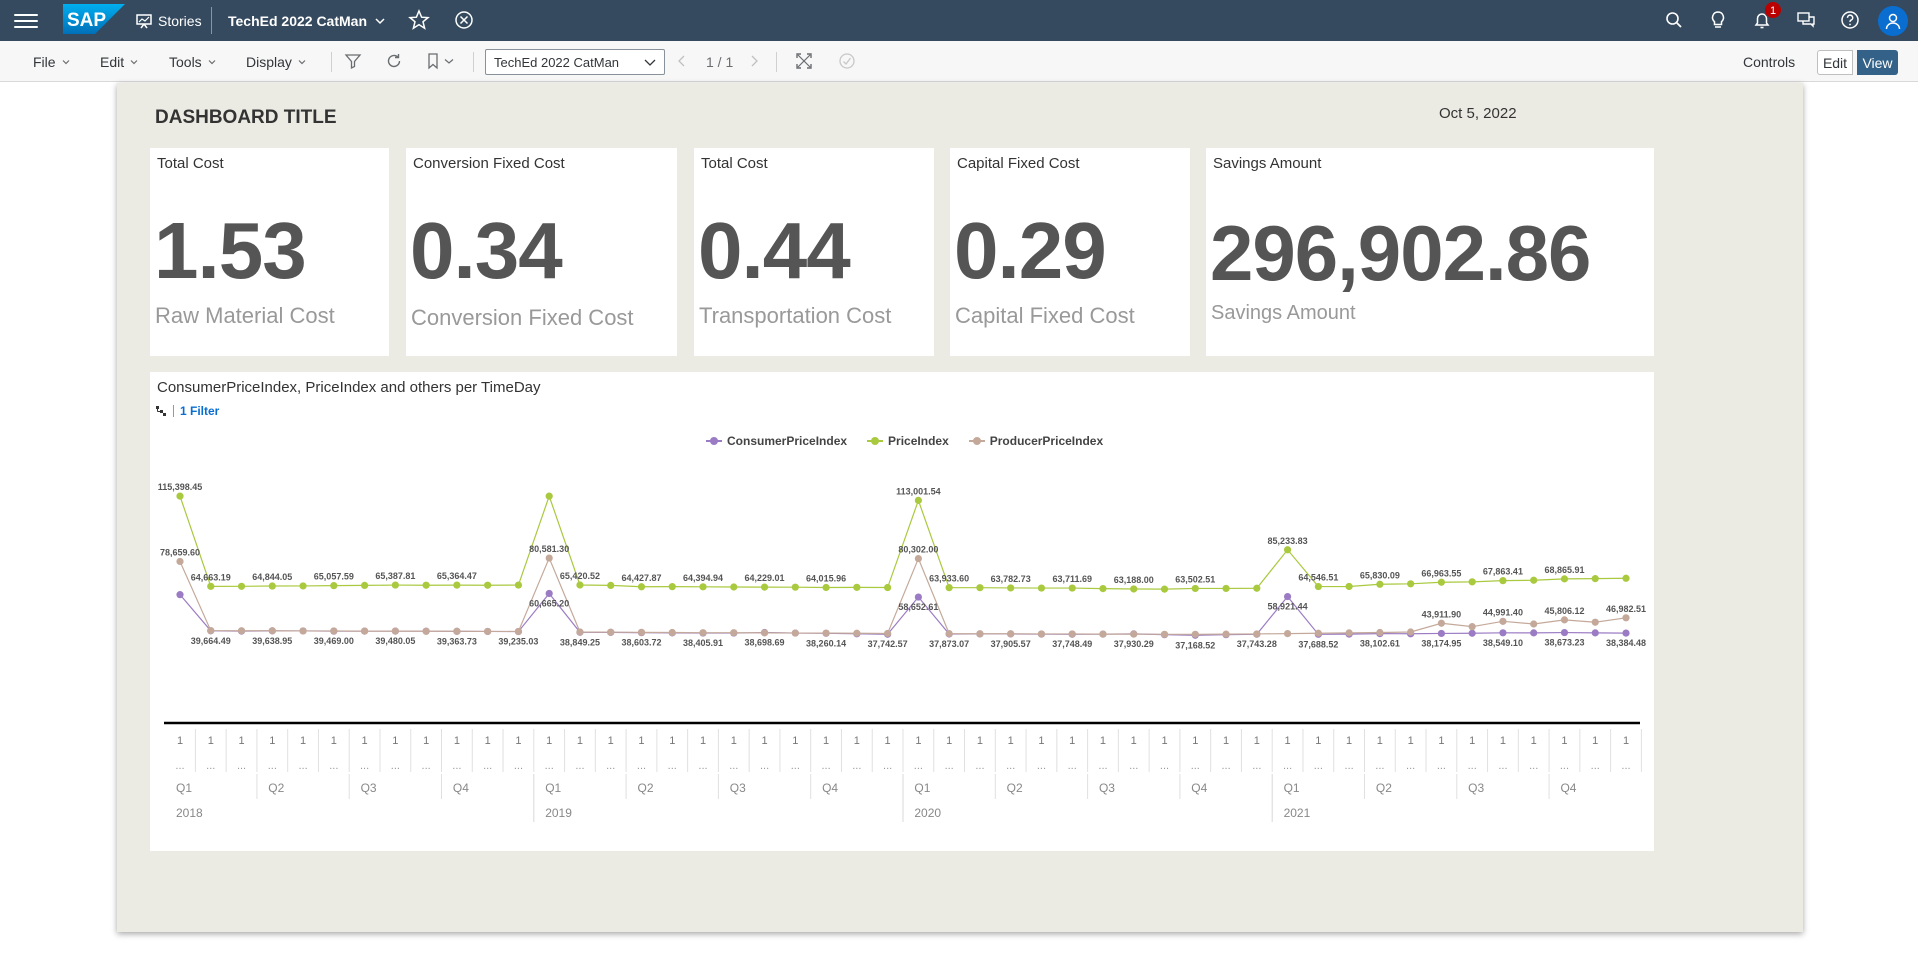  Describe the element at coordinates (211, 20) in the screenshot. I see `shell-divider` at that location.